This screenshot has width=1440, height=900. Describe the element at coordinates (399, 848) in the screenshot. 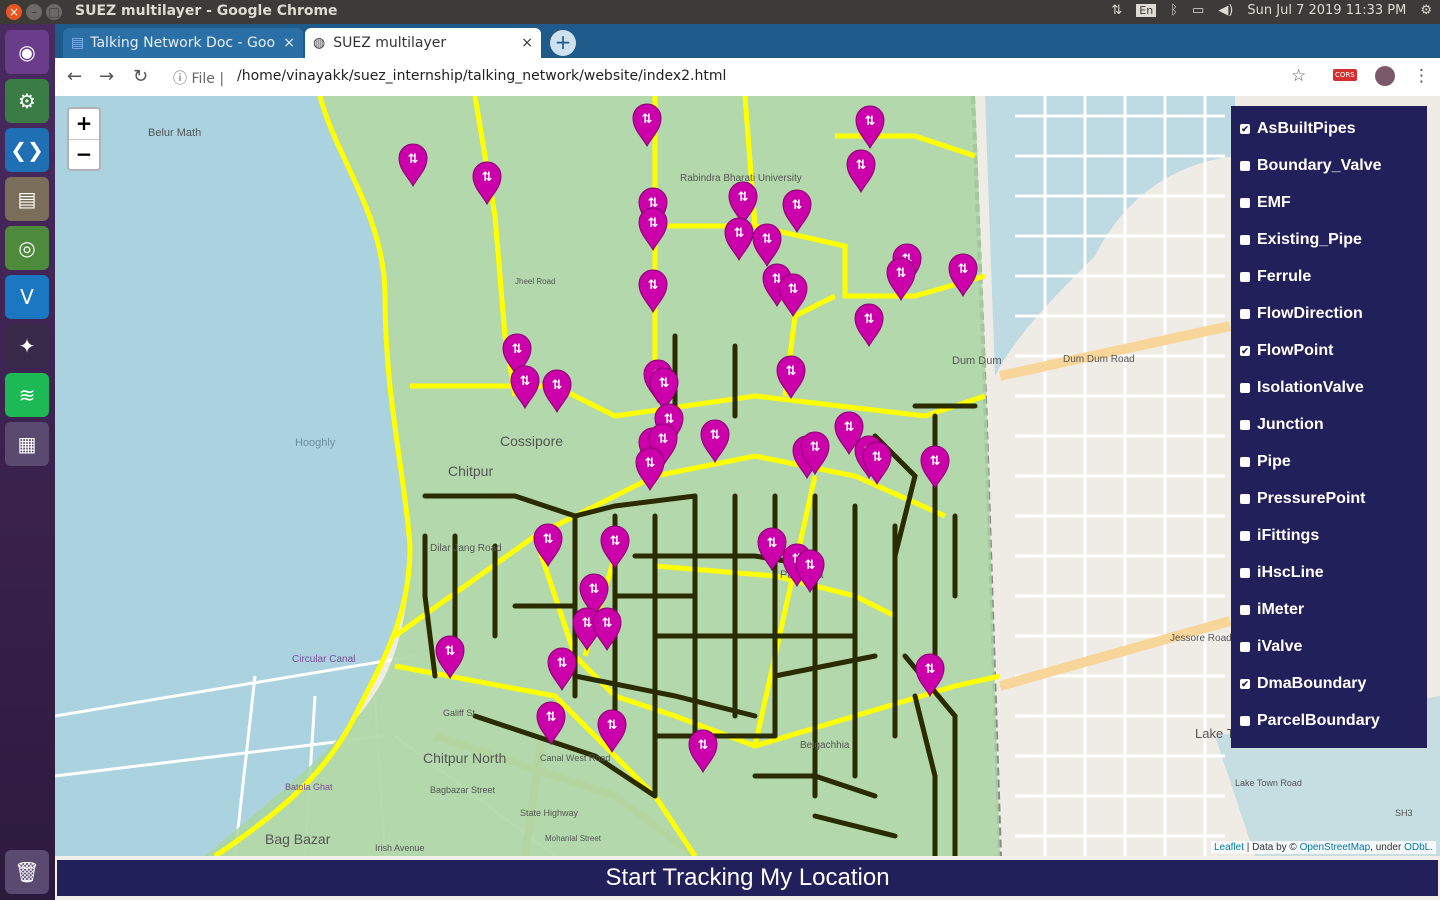

I see `map-label: Irish Avenue` at that location.